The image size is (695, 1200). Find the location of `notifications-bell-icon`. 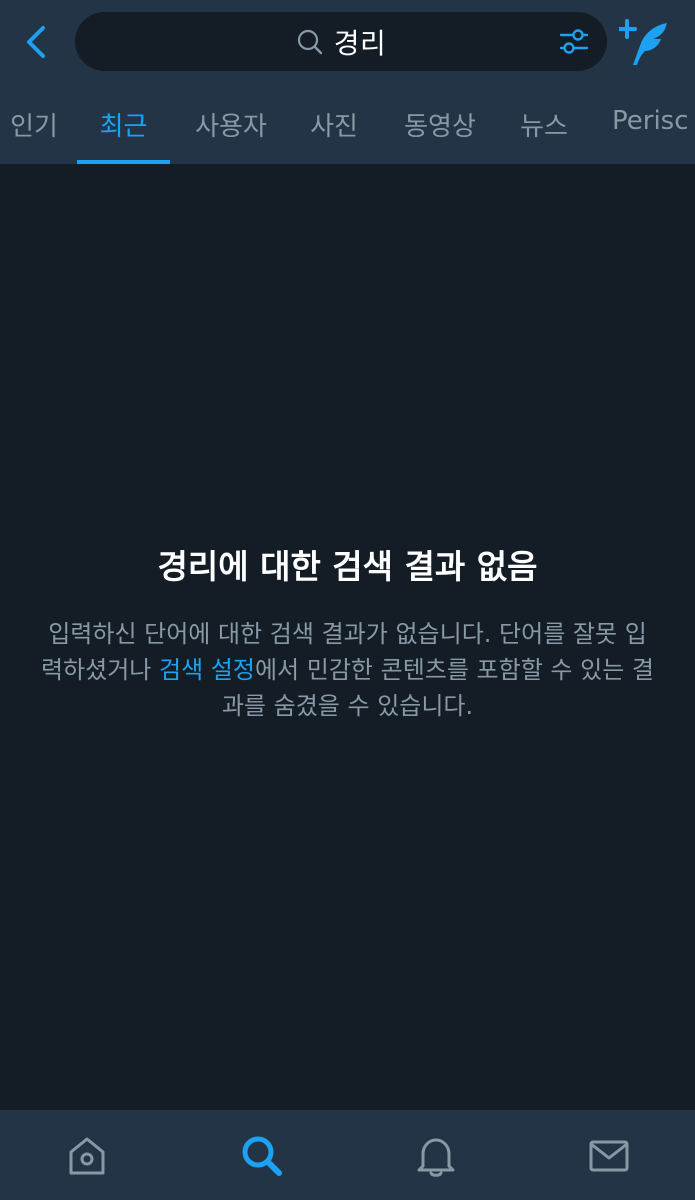

notifications-bell-icon is located at coordinates (436, 1157).